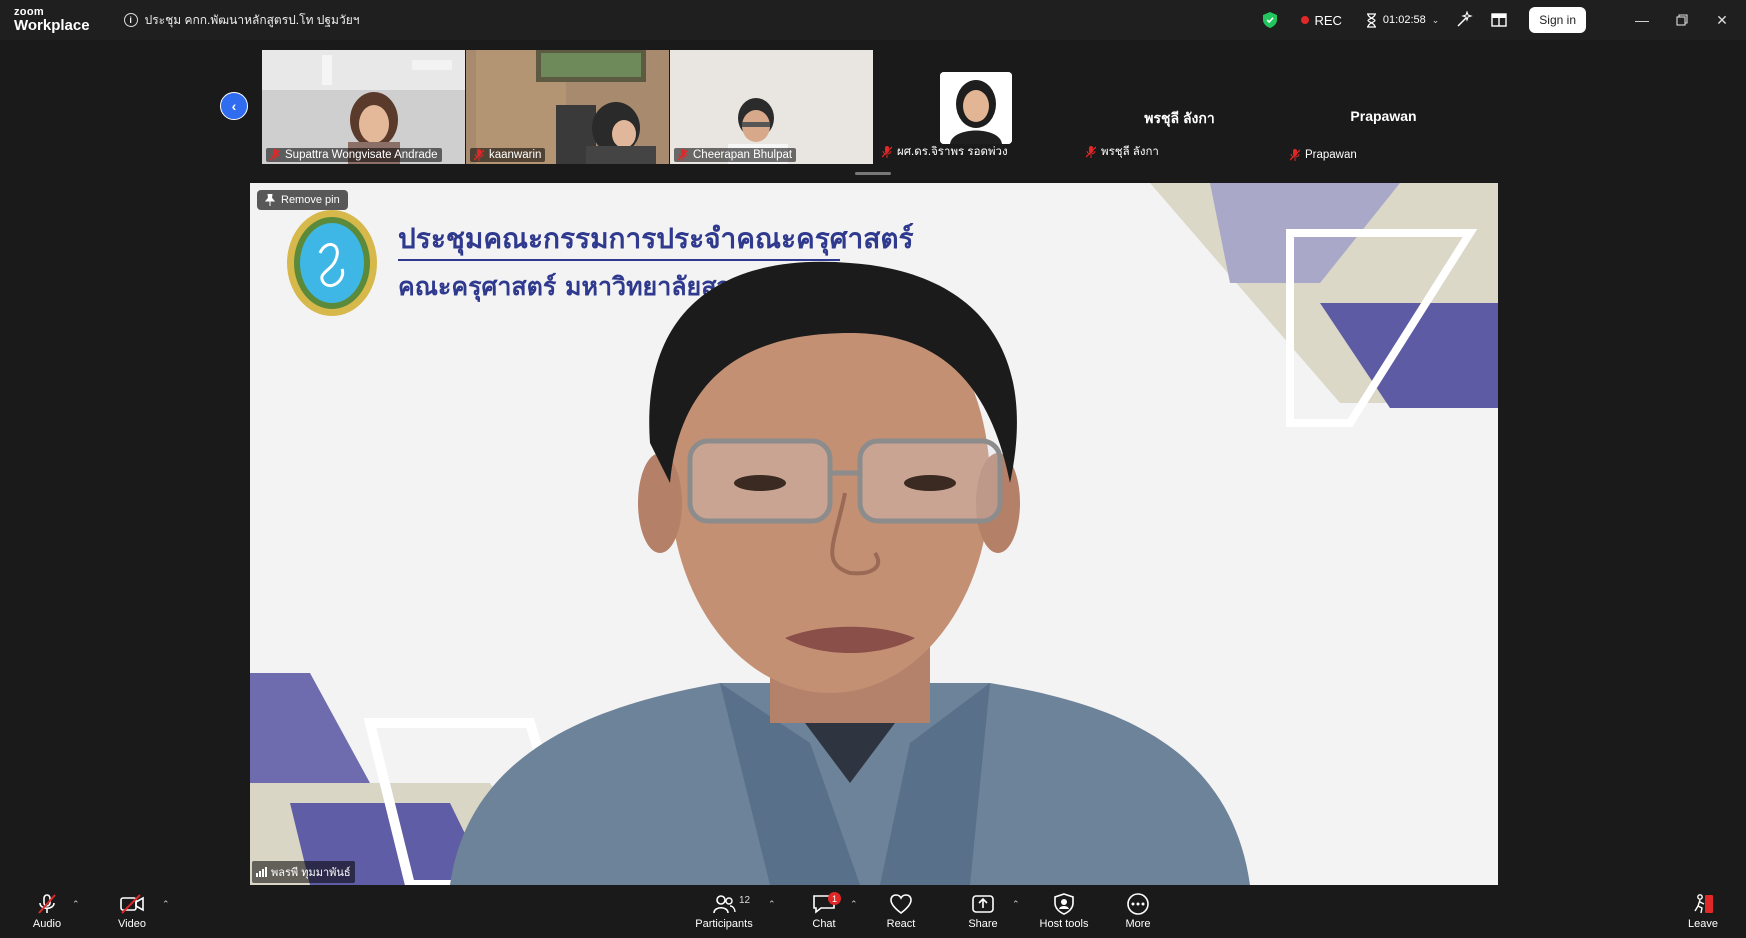 The image size is (1746, 938). I want to click on host-tools-shield-icon, so click(1064, 904).